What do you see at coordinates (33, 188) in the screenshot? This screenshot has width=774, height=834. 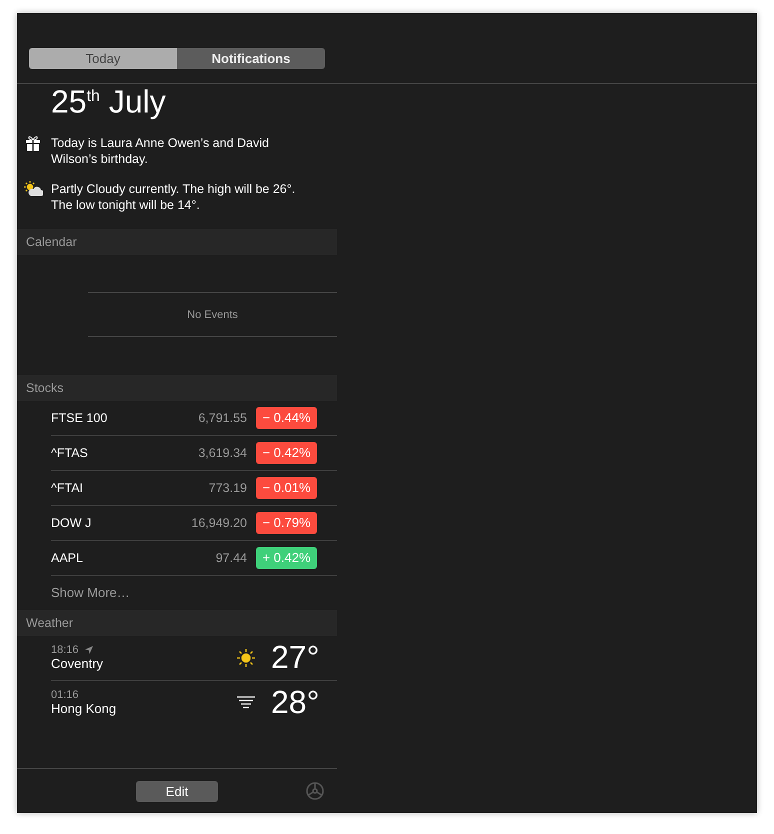 I see `partly-cloudy-icon` at bounding box center [33, 188].